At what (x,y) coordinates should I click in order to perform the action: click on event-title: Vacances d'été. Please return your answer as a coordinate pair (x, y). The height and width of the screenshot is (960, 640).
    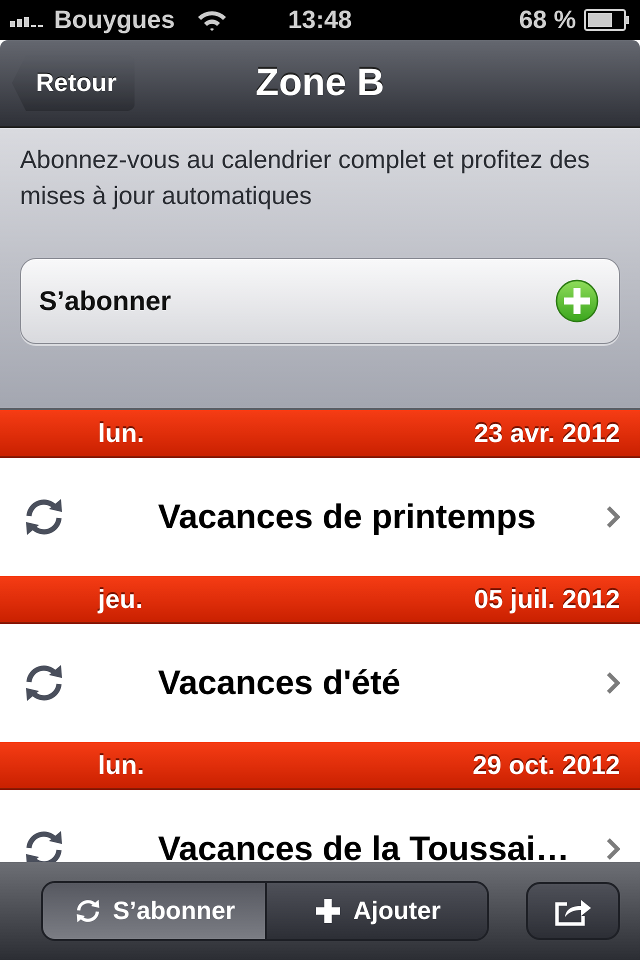
    Looking at the image, I should click on (280, 683).